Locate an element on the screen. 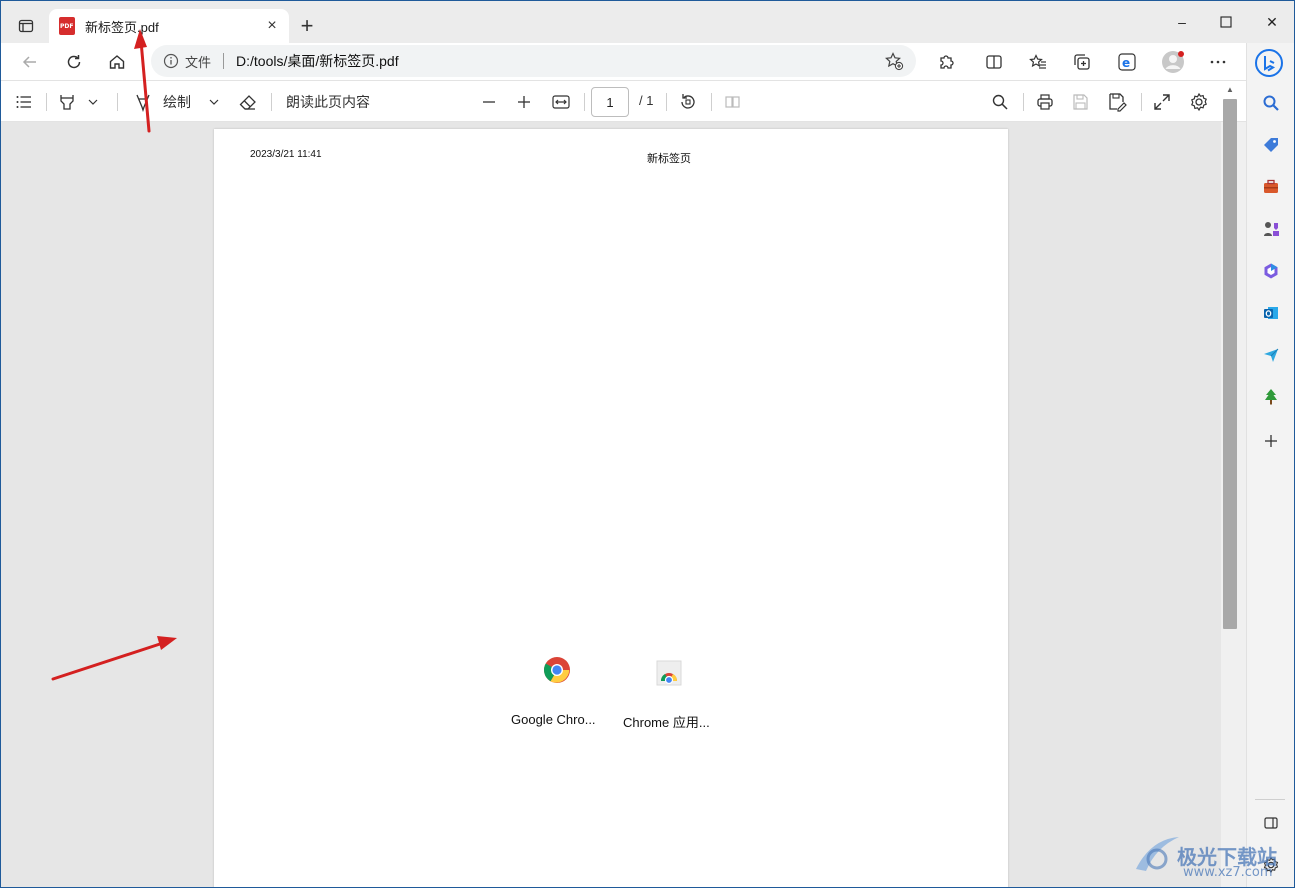  puzzle-icon is located at coordinates (947, 62).